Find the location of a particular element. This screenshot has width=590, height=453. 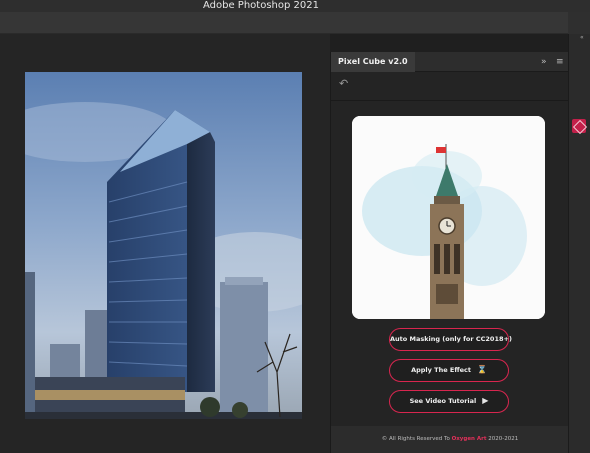

options-bar is located at coordinates (284, 23).